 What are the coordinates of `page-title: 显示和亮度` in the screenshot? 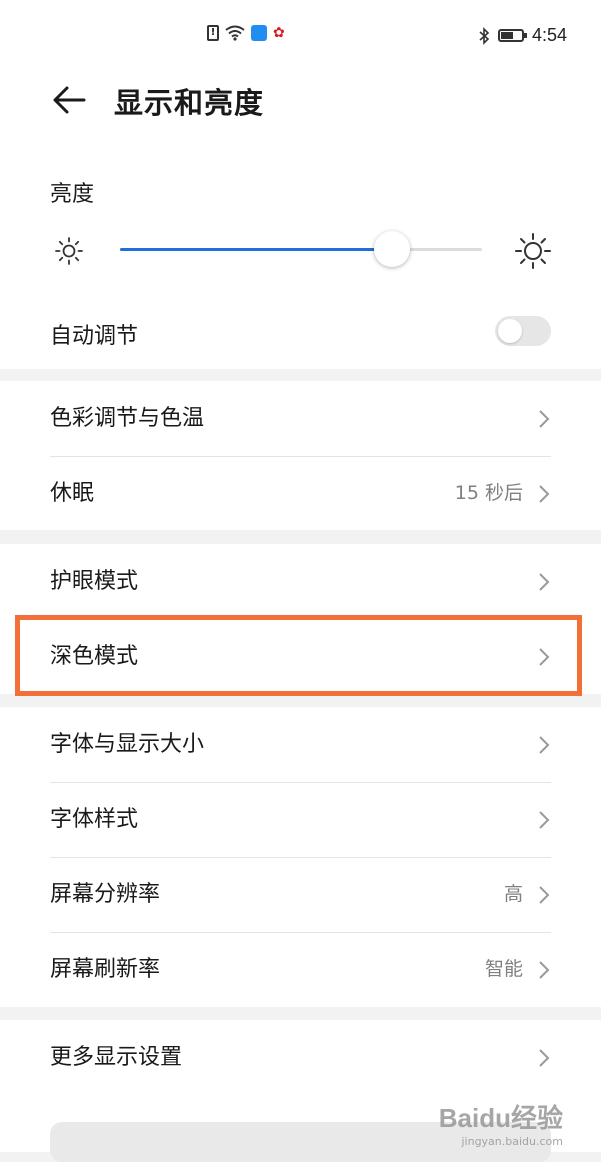 It's located at (189, 103).